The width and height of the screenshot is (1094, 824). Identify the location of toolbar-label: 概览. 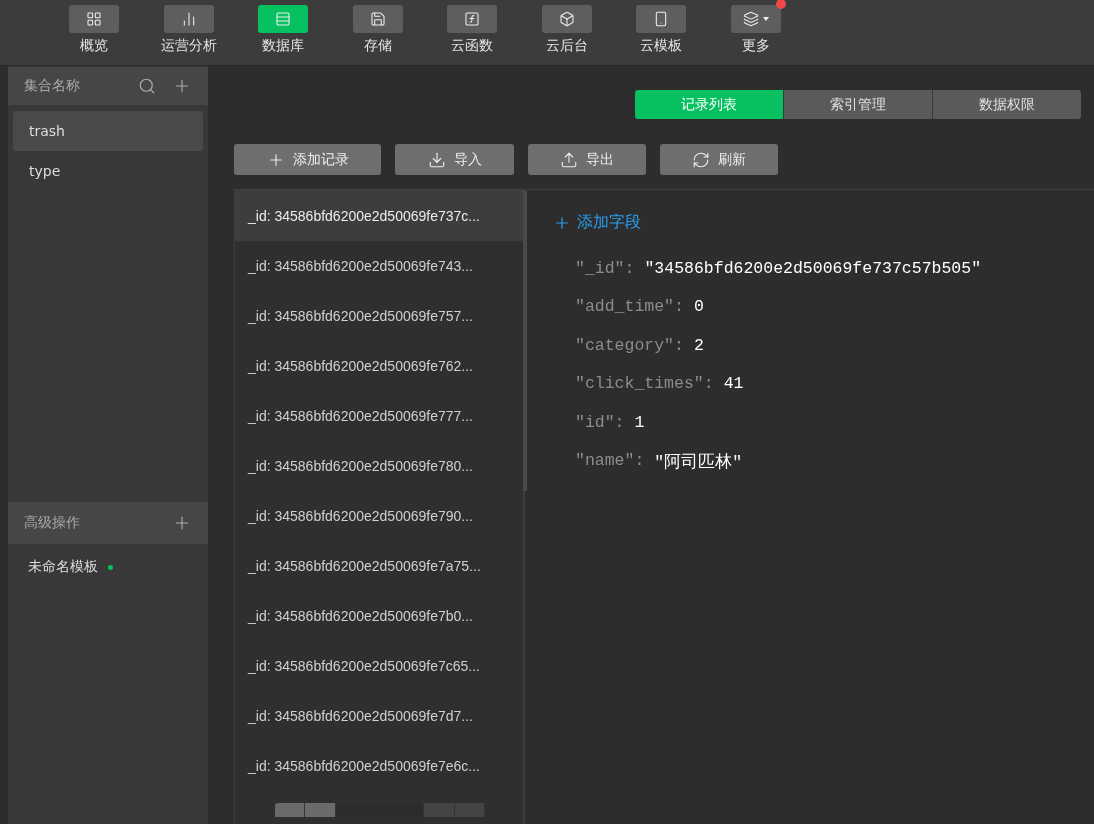
(94, 46).